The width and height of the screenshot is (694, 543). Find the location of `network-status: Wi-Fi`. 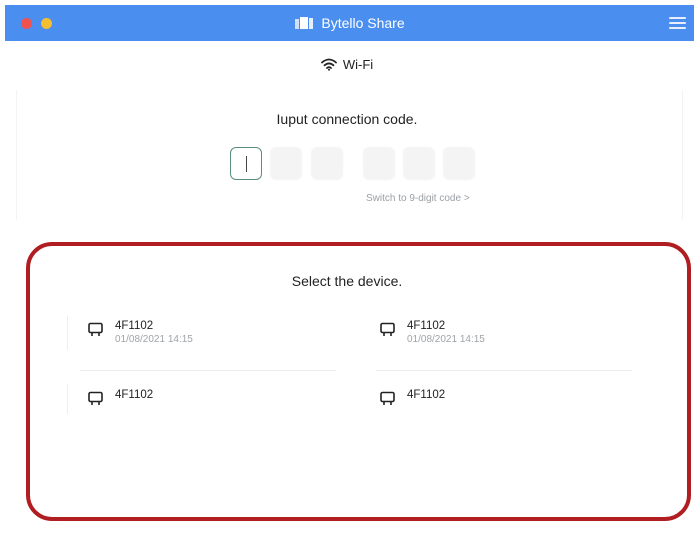

network-status: Wi-Fi is located at coordinates (347, 64).